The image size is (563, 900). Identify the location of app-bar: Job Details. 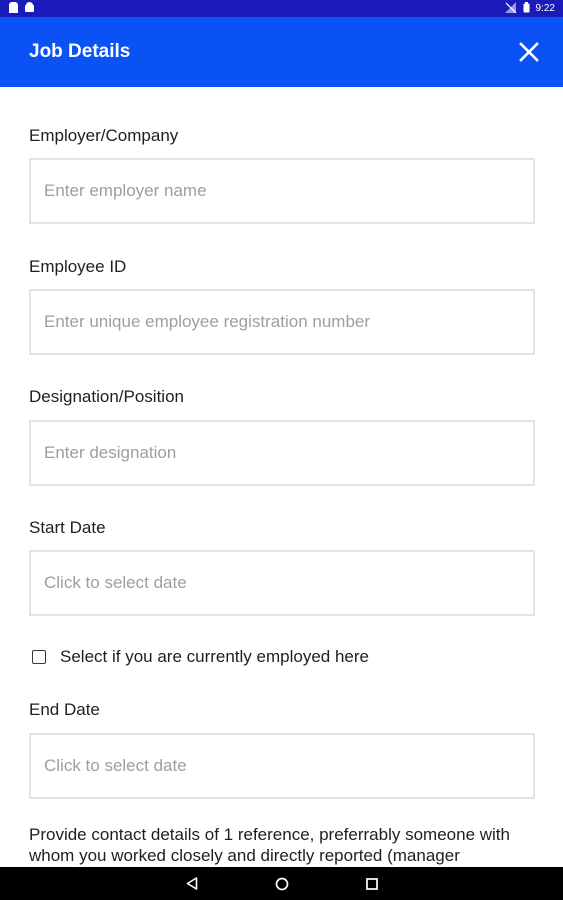
(281, 52).